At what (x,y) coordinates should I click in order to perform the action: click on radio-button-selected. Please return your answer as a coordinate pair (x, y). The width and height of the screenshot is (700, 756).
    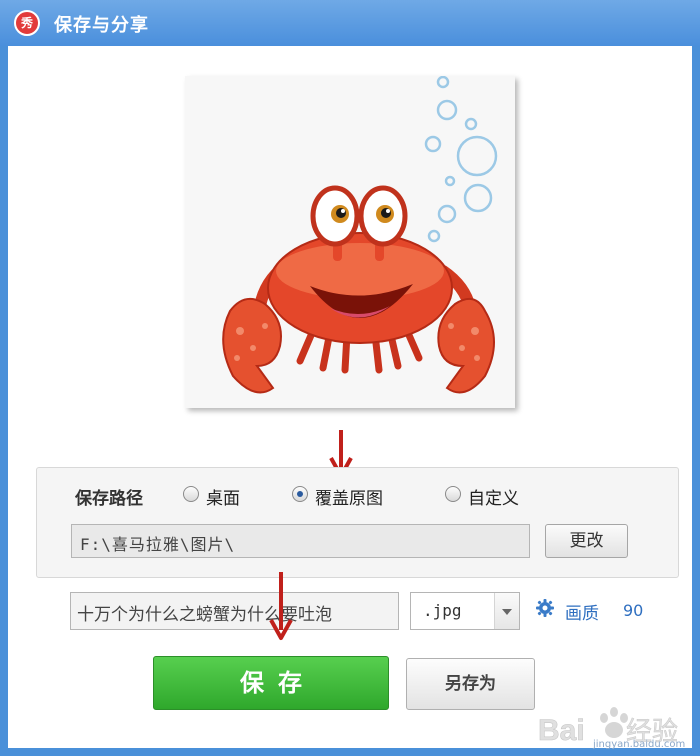
    Looking at the image, I should click on (300, 494).